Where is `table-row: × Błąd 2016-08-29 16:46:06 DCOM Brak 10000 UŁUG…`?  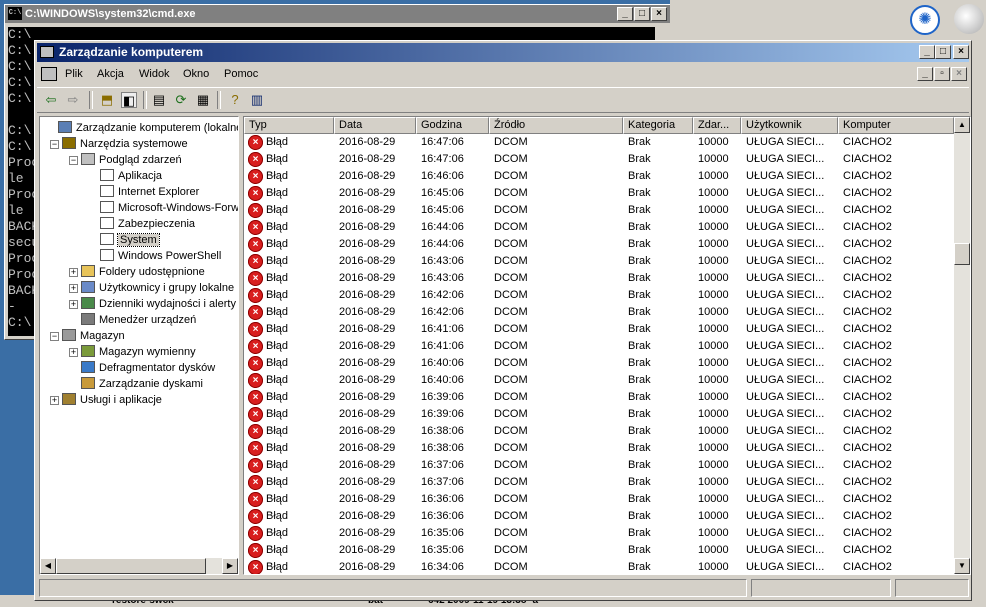
table-row: × Błąd 2016-08-29 16:46:06 DCOM Brak 10000 UŁUG… is located at coordinates (599, 176).